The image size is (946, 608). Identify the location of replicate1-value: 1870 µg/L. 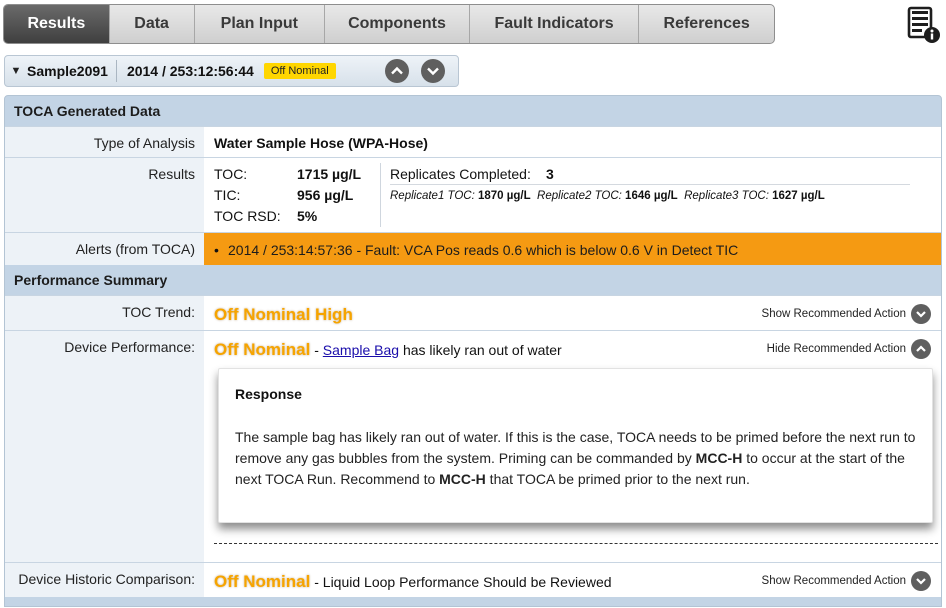
(504, 196).